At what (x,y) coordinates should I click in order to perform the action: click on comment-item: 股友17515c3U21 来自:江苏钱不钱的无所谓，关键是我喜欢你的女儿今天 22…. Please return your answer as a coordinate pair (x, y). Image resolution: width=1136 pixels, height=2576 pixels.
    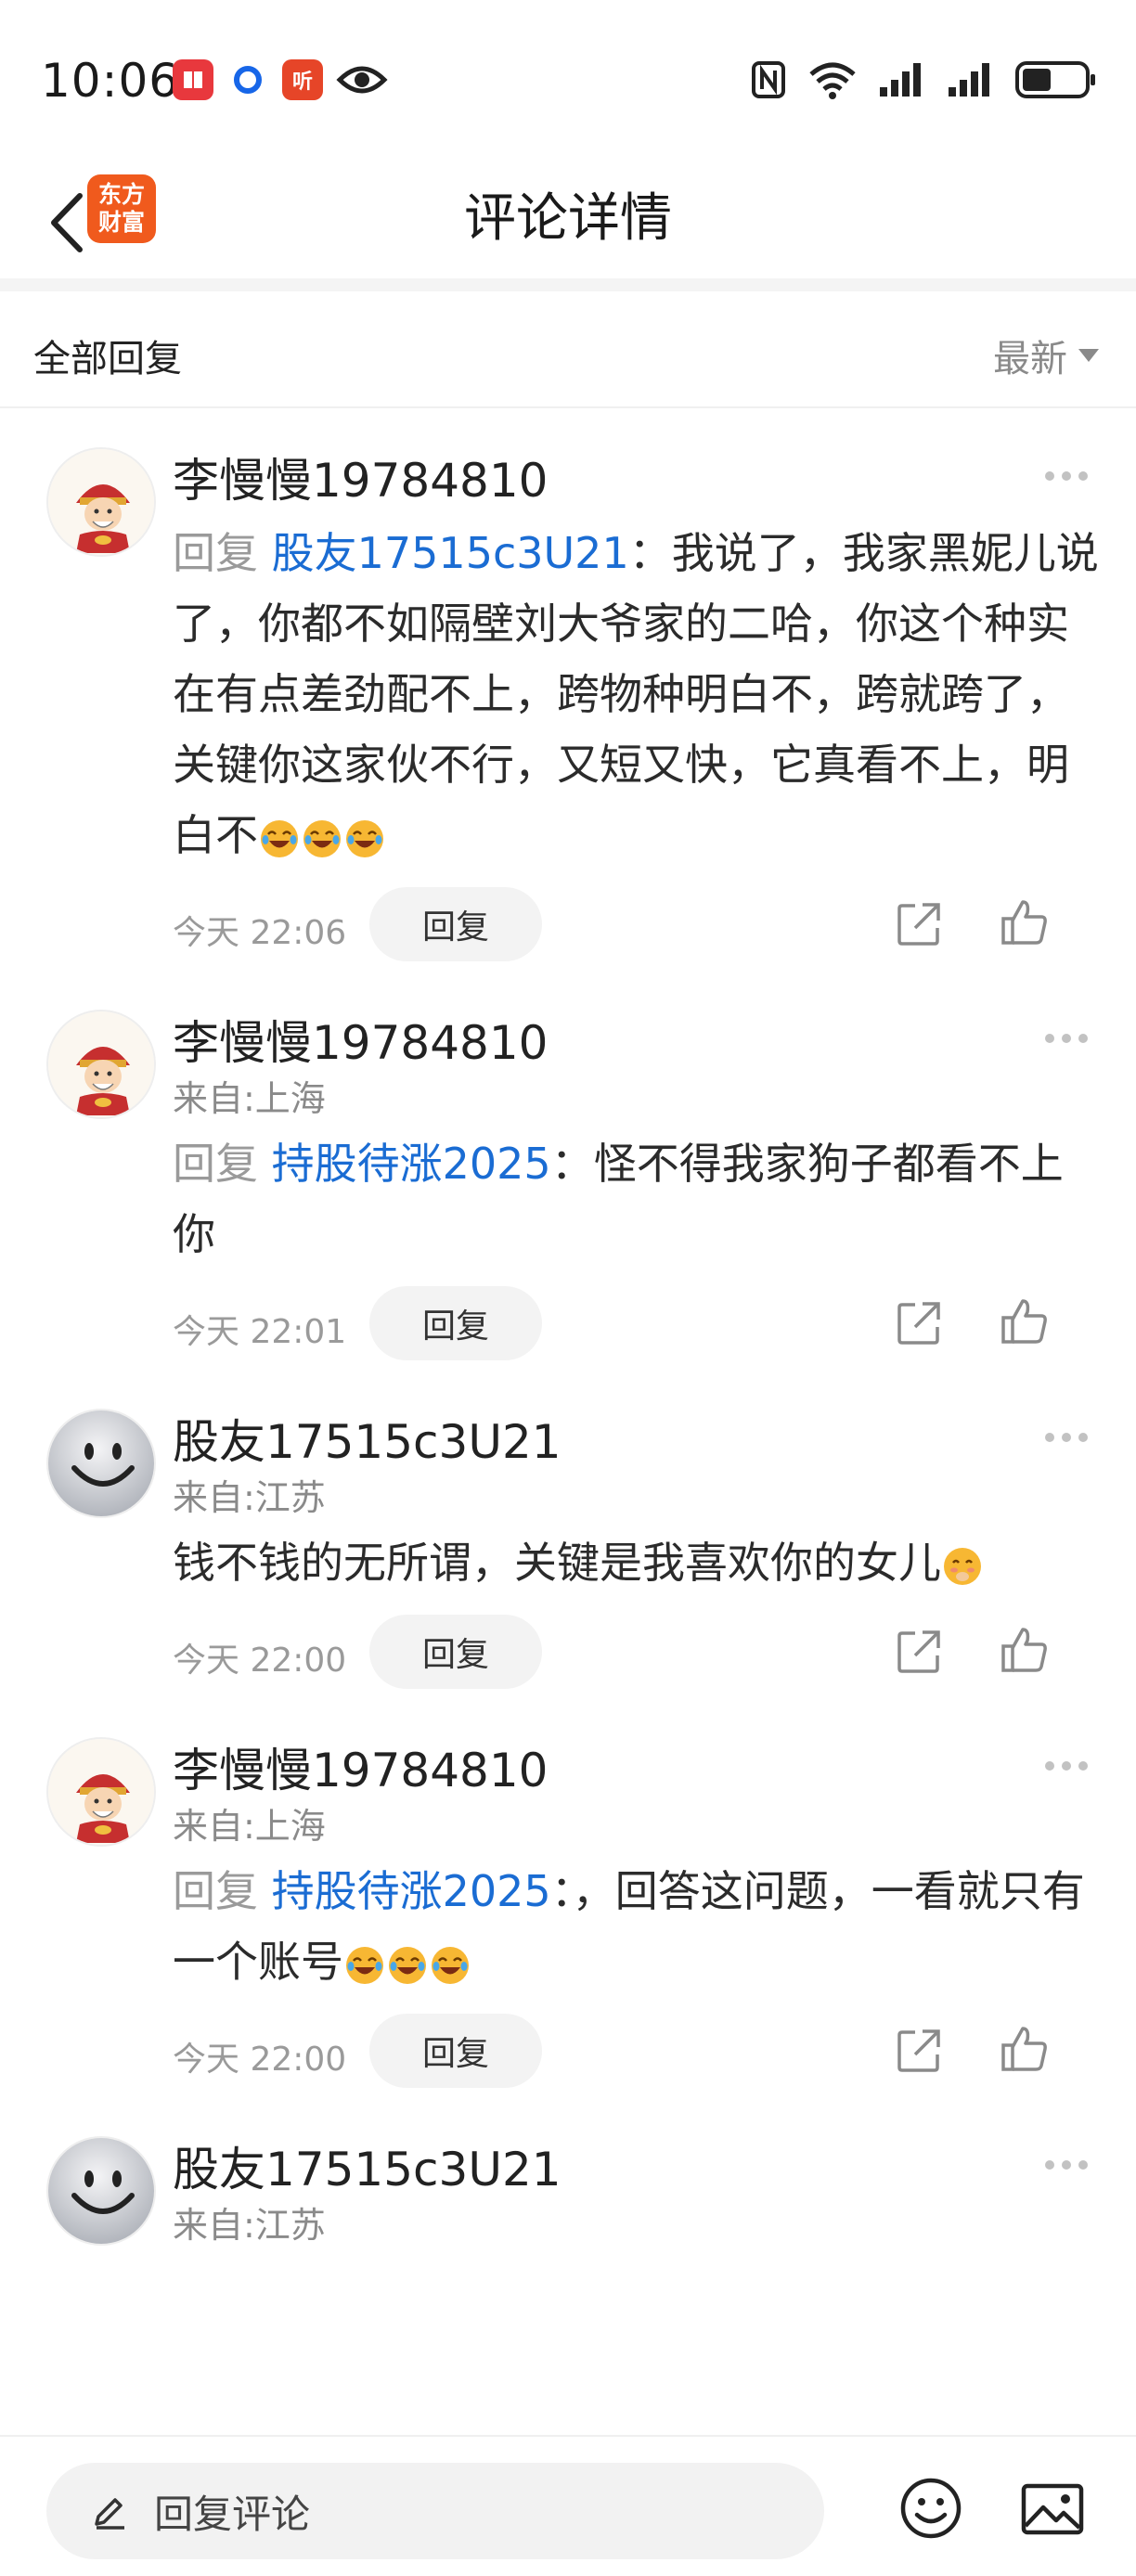
    Looking at the image, I should click on (568, 1534).